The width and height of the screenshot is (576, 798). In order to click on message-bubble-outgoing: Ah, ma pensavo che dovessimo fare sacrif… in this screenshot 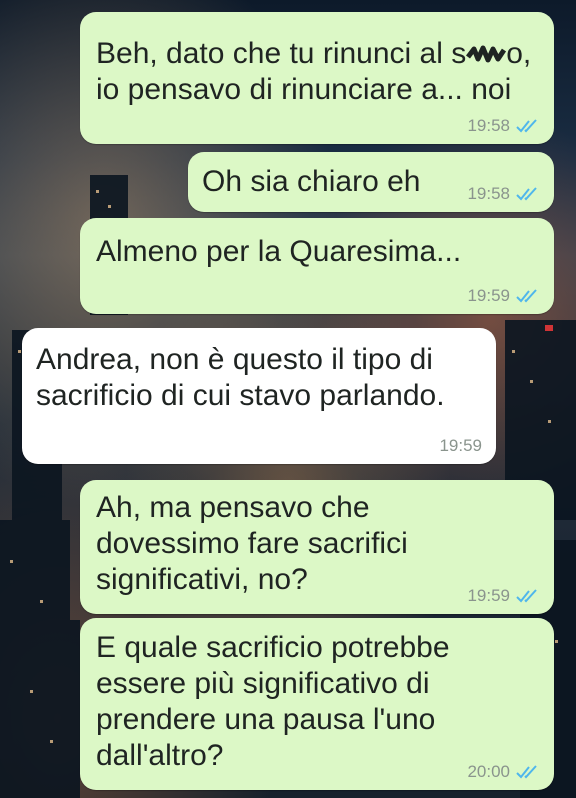, I will do `click(317, 547)`.